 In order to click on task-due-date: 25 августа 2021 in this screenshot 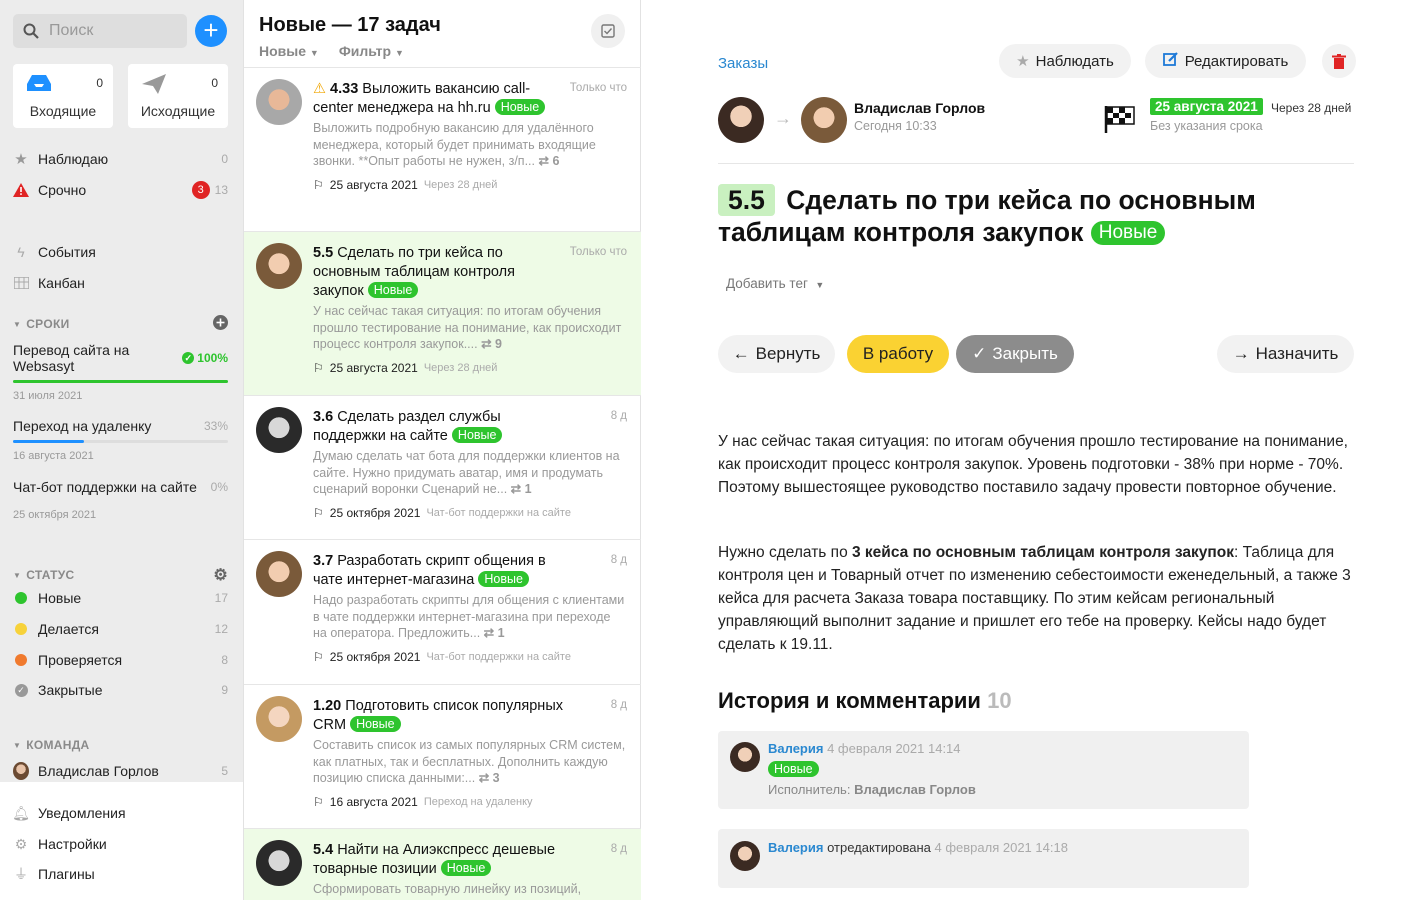, I will do `click(373, 367)`.